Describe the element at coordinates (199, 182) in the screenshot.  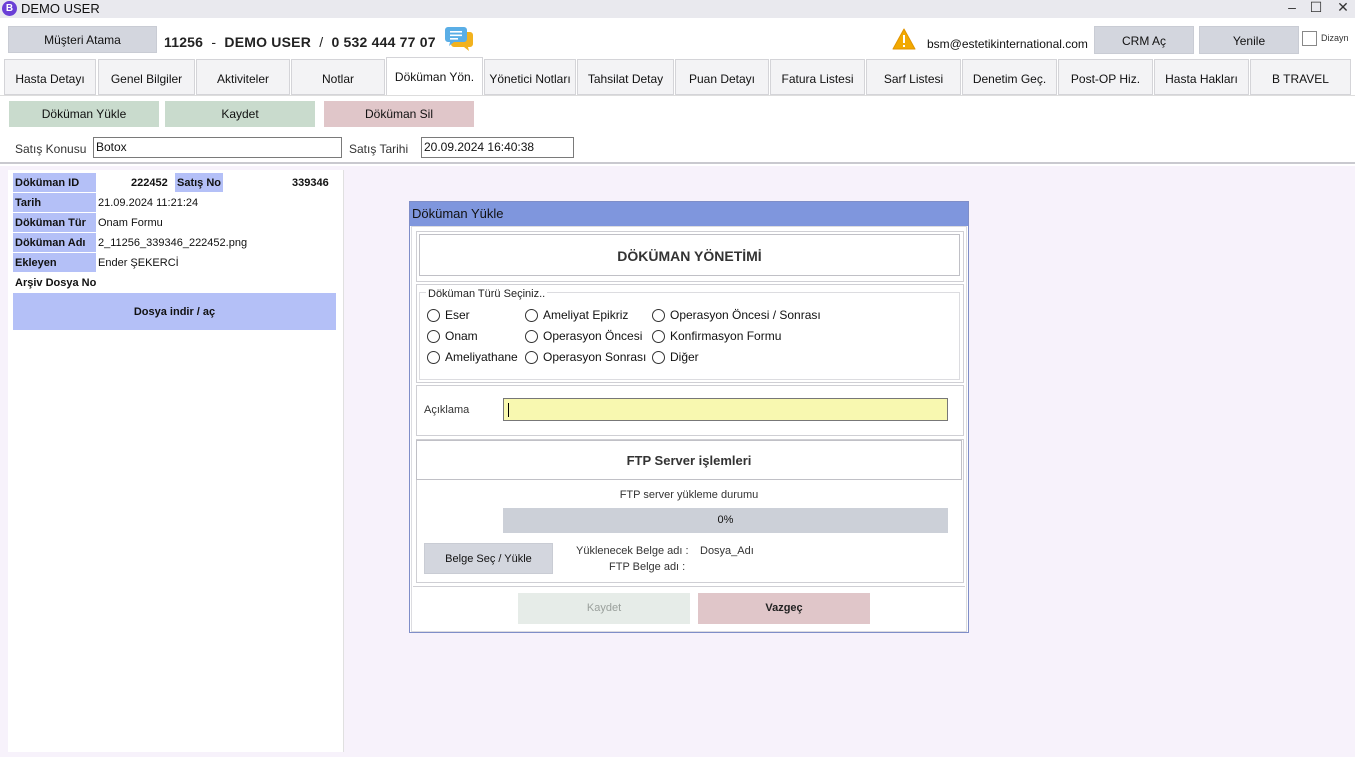
I see `sale-no-label: Satış No` at that location.